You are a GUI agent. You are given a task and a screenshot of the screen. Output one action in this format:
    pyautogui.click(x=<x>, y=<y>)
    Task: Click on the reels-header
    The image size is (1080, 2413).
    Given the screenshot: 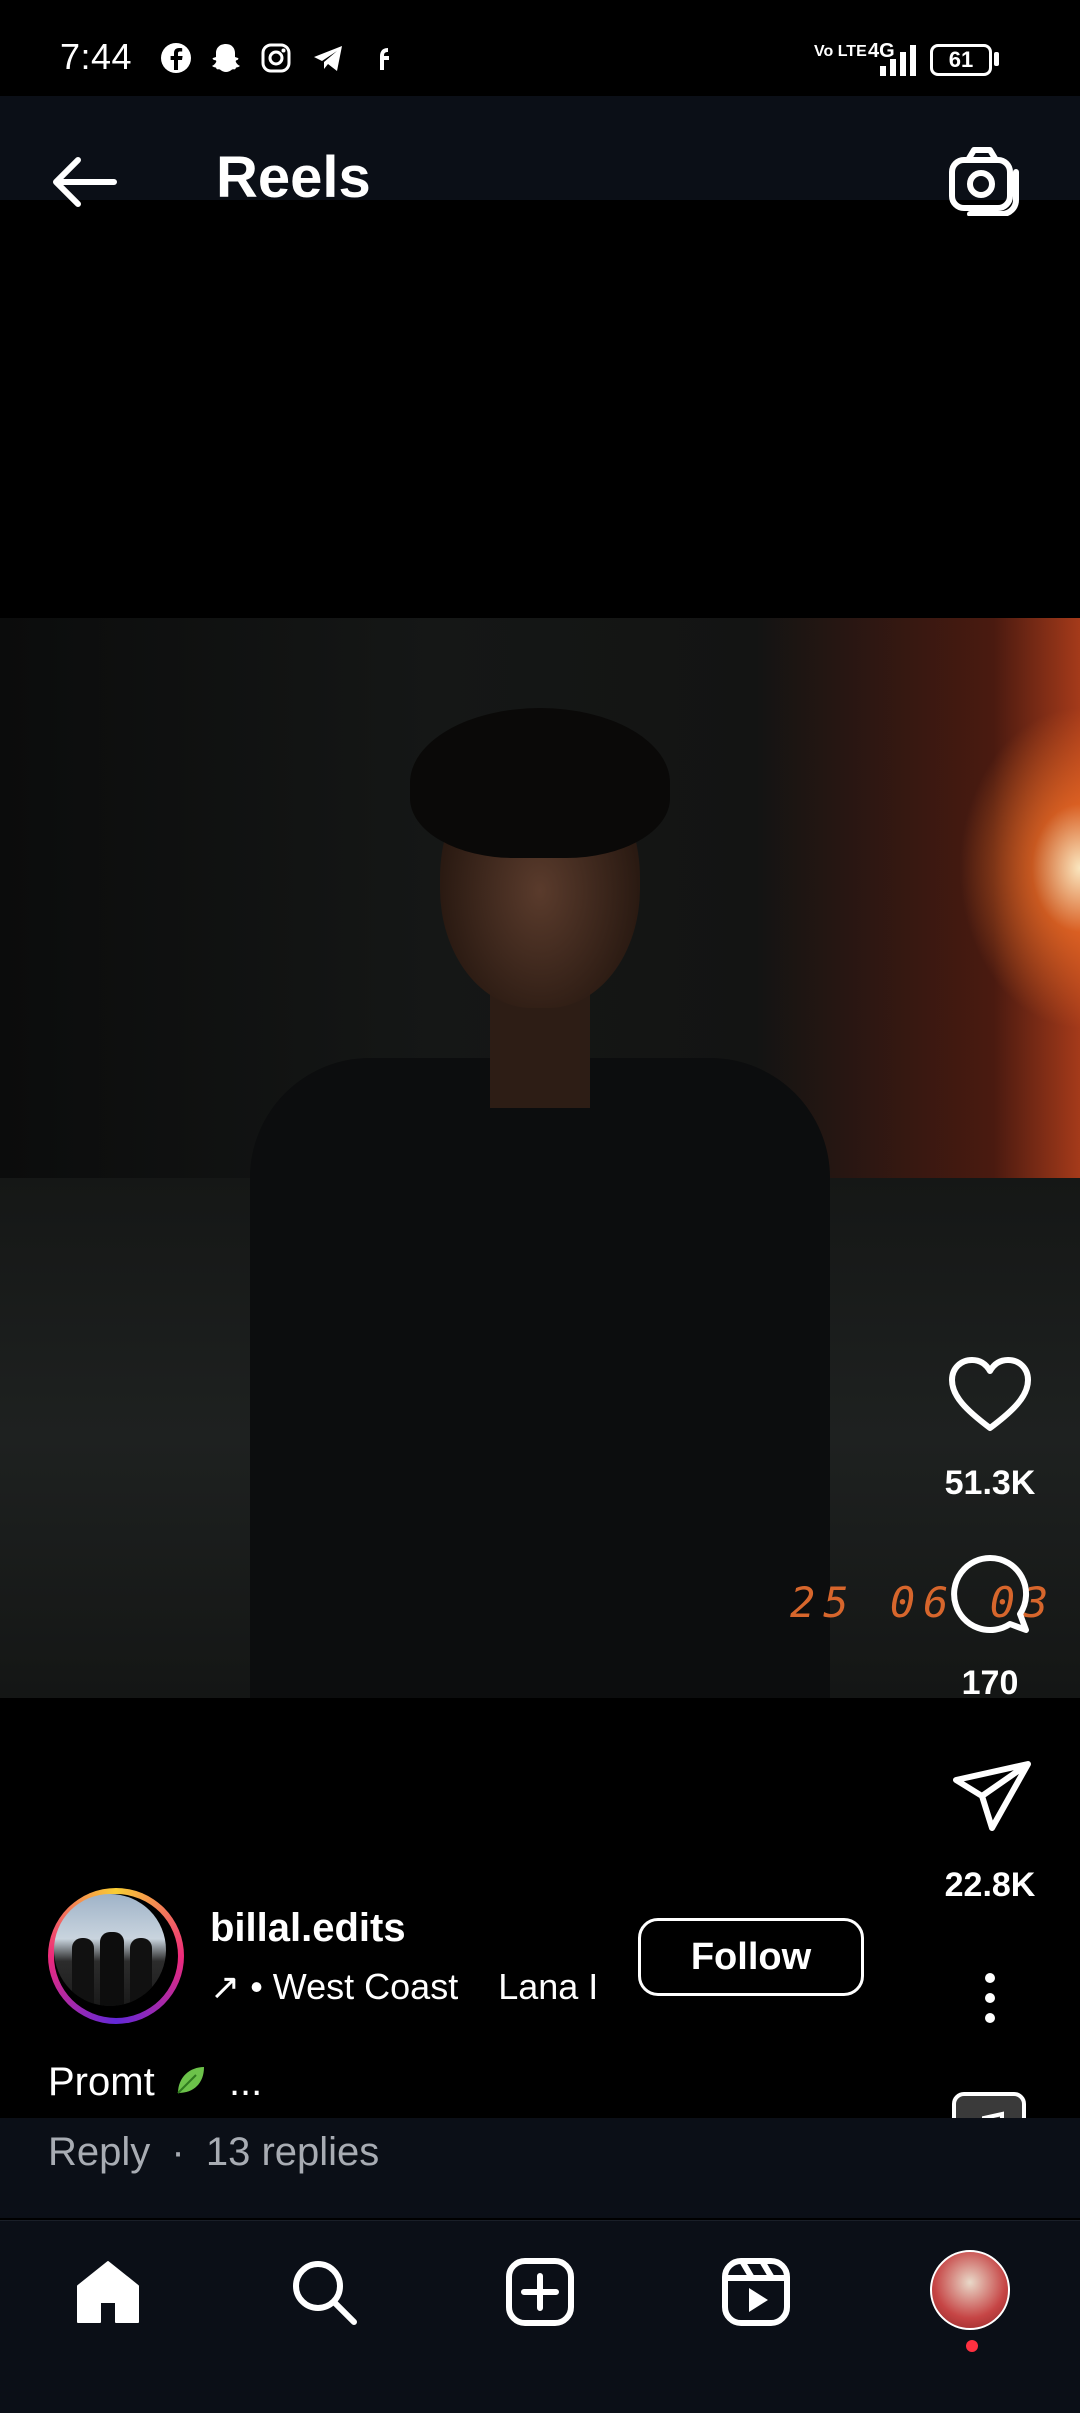 What is the action you would take?
    pyautogui.click(x=540, y=148)
    